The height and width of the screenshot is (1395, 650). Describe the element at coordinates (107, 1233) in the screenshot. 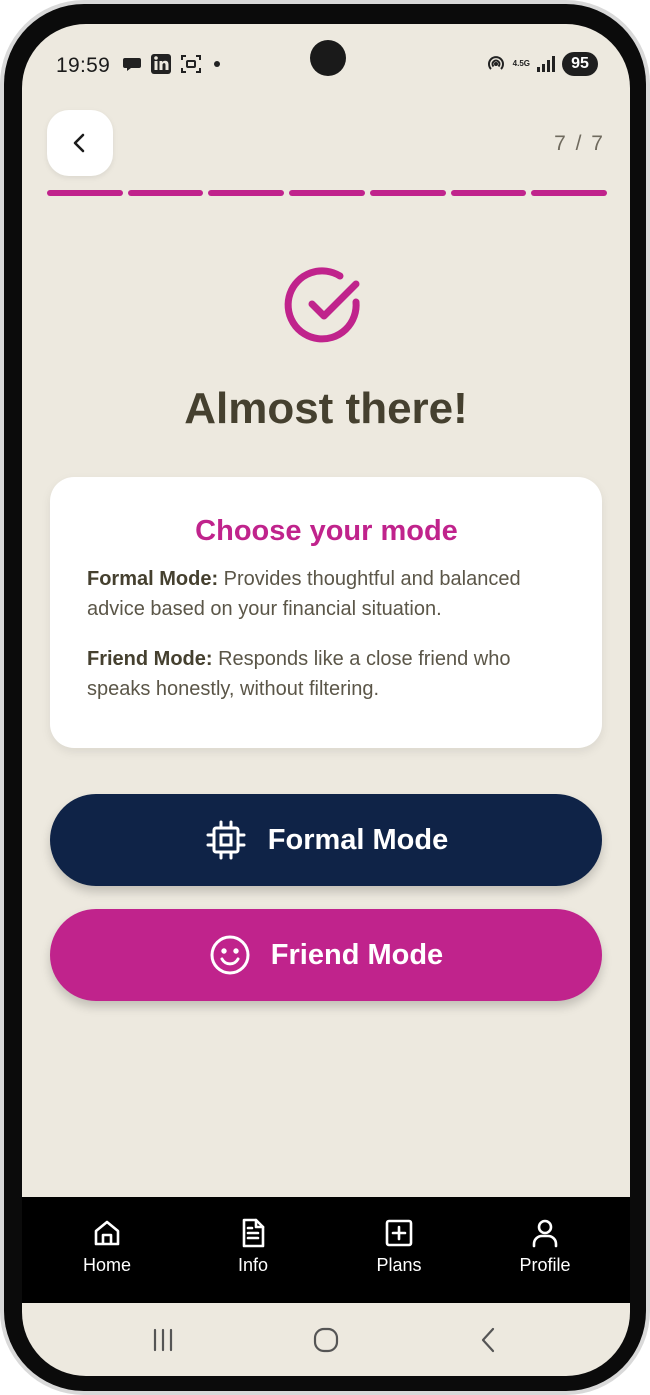

I see `home-icon` at that location.